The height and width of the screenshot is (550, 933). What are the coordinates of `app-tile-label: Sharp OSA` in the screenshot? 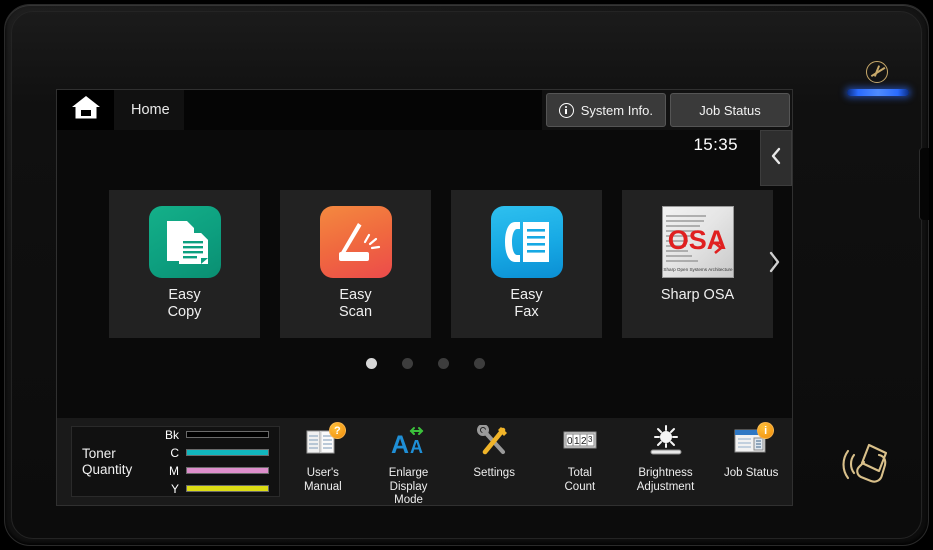 It's located at (697, 295).